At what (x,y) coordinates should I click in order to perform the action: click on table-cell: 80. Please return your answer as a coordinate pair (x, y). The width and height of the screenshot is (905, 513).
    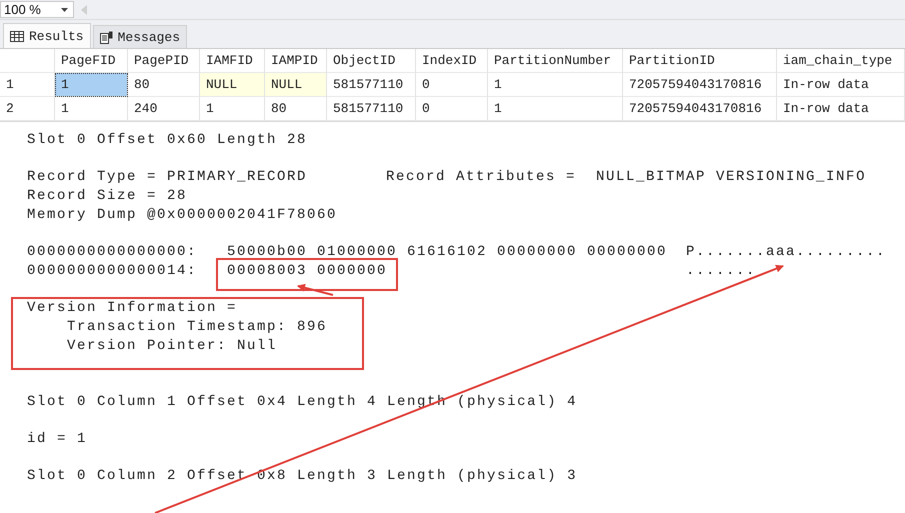
    Looking at the image, I should click on (296, 109).